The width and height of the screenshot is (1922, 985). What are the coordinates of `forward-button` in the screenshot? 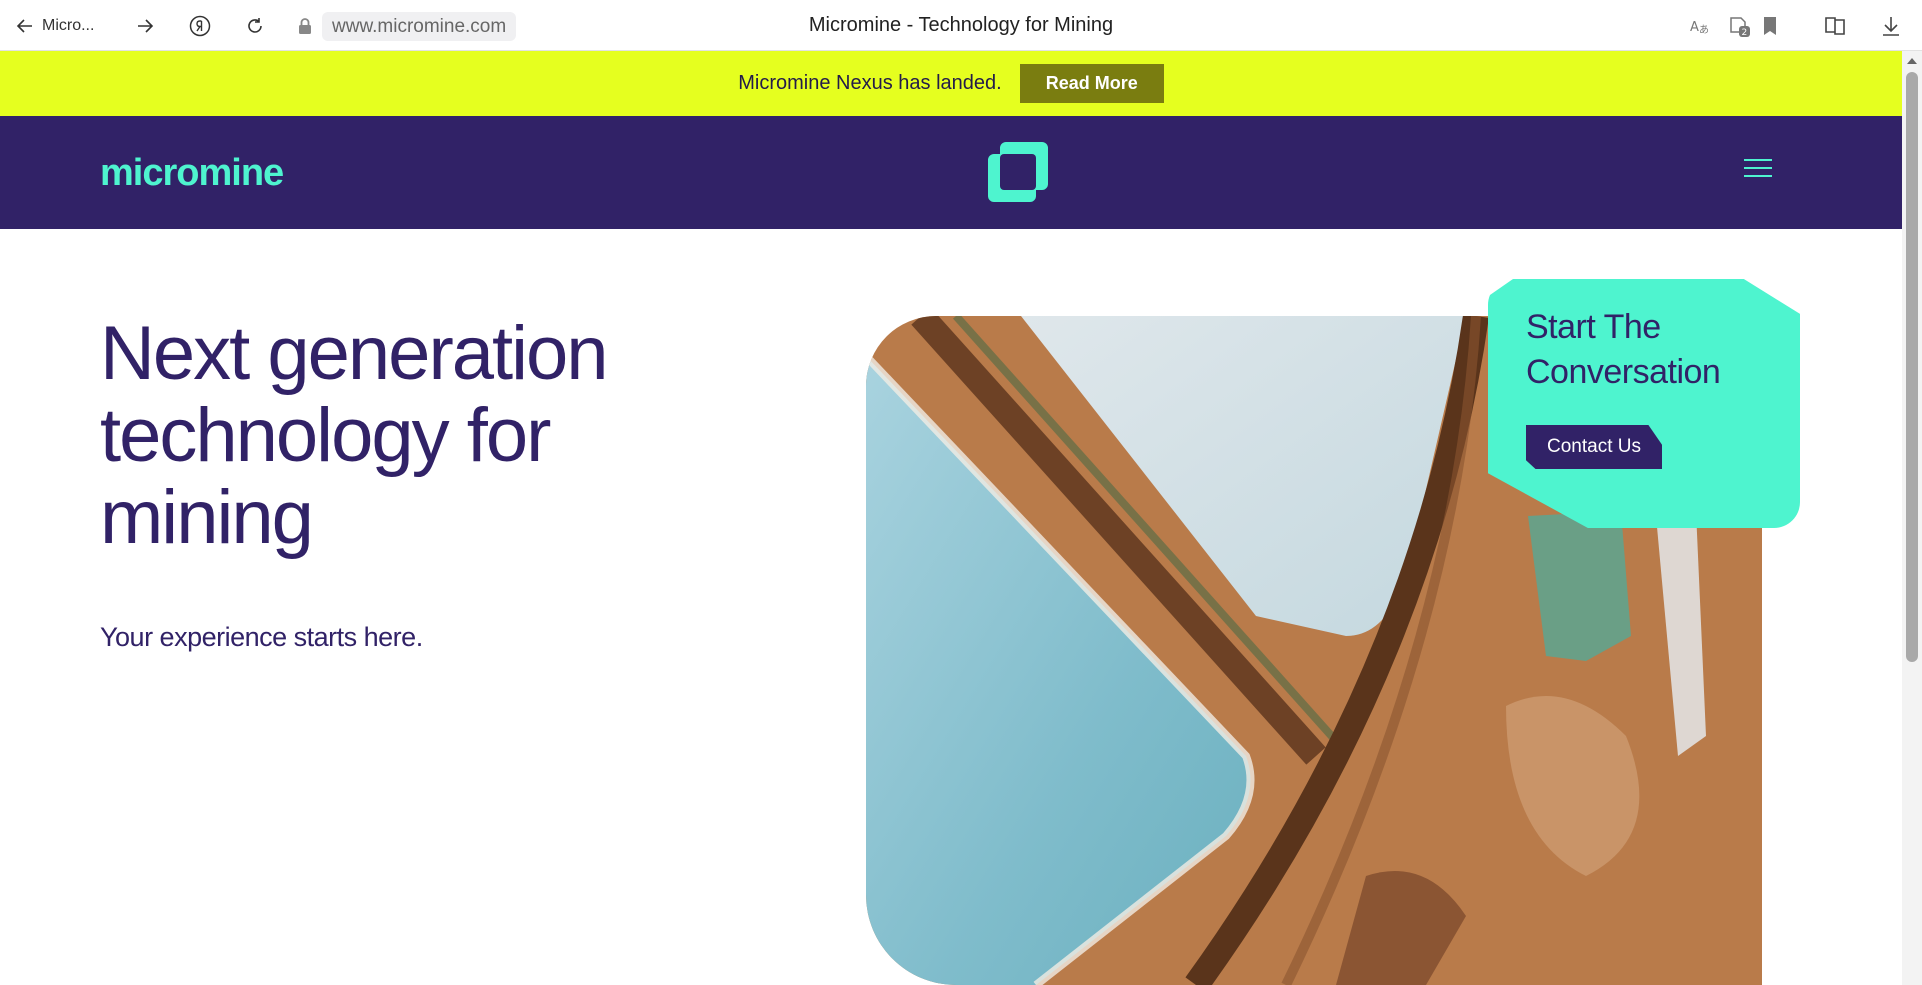 It's located at (145, 26).